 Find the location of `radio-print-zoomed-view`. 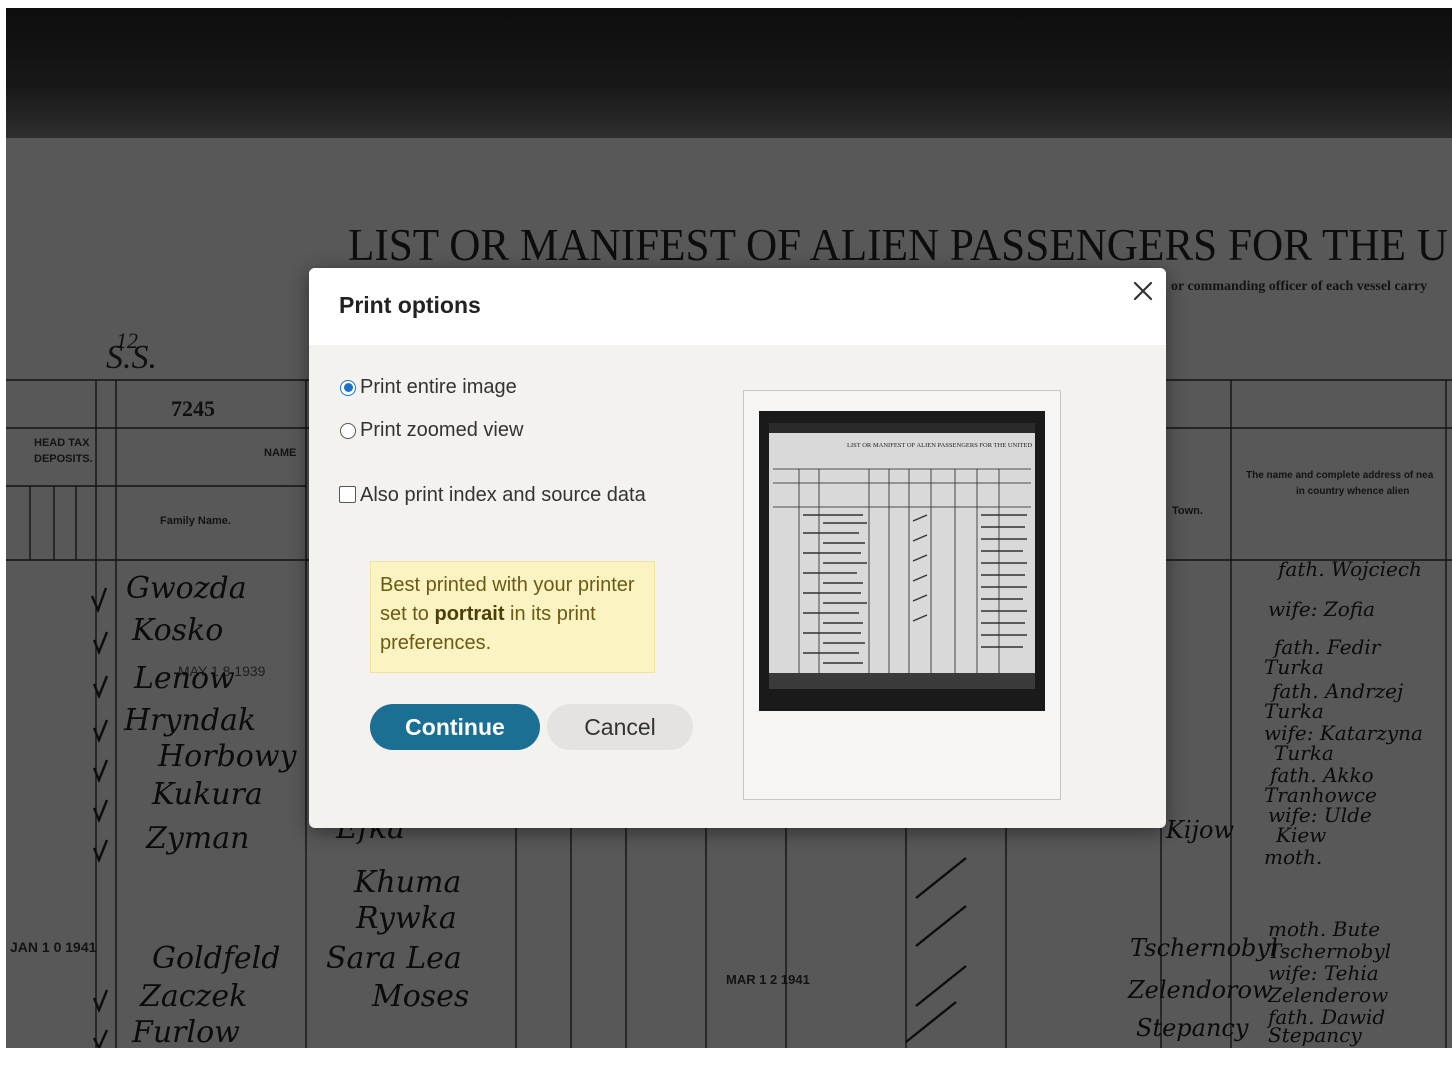

radio-print-zoomed-view is located at coordinates (348, 430).